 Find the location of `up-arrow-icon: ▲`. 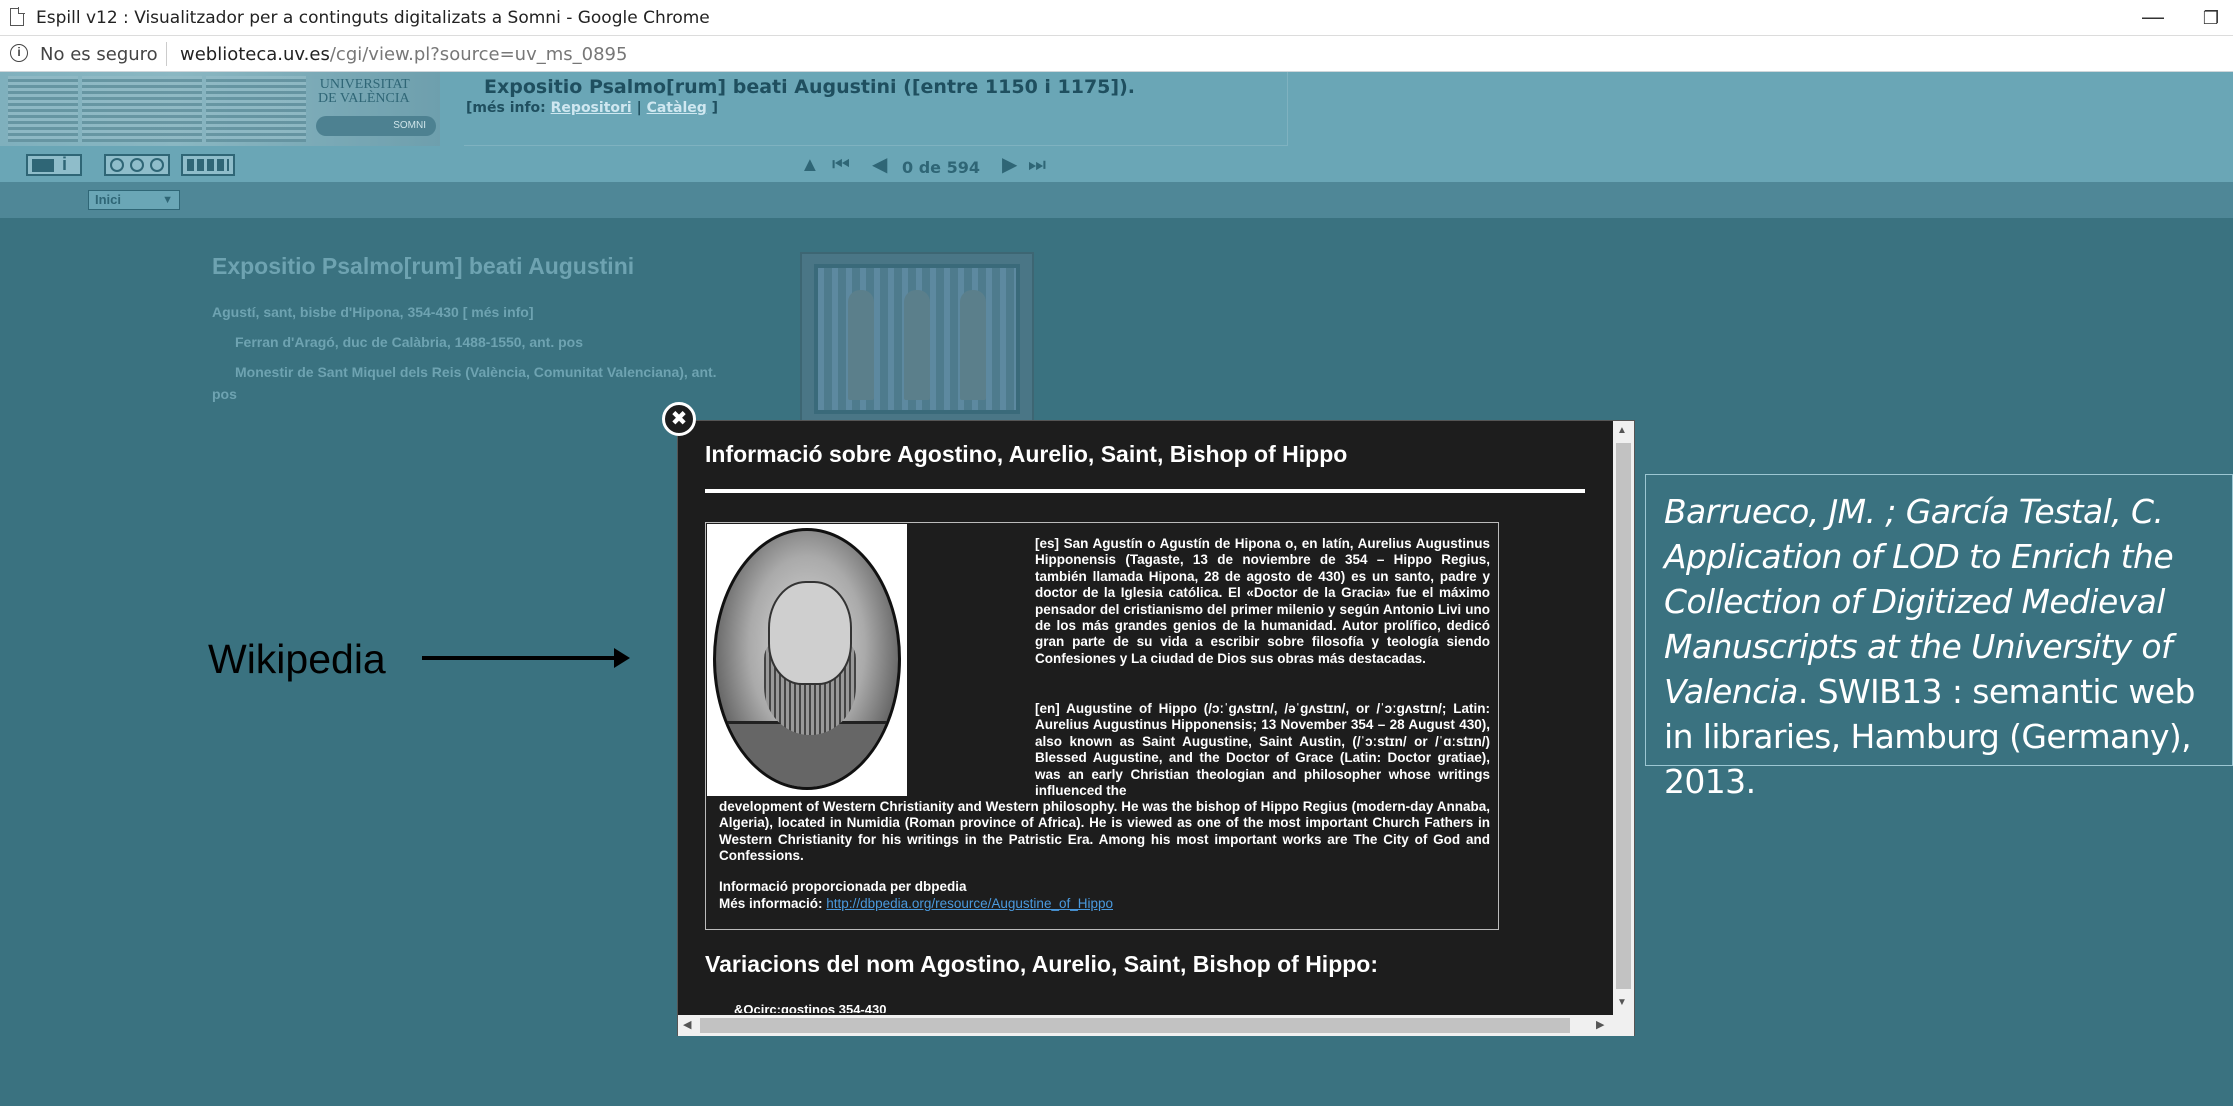

up-arrow-icon: ▲ is located at coordinates (810, 165).